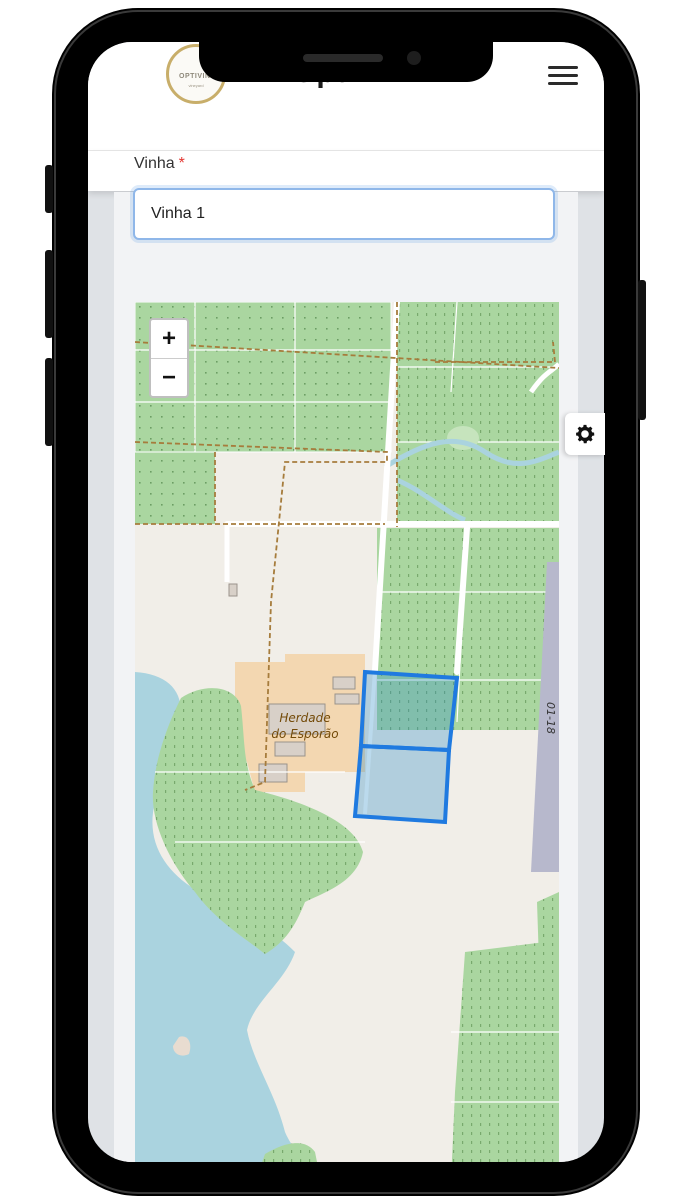 The image size is (676, 1200). I want to click on gear-icon, so click(585, 434).